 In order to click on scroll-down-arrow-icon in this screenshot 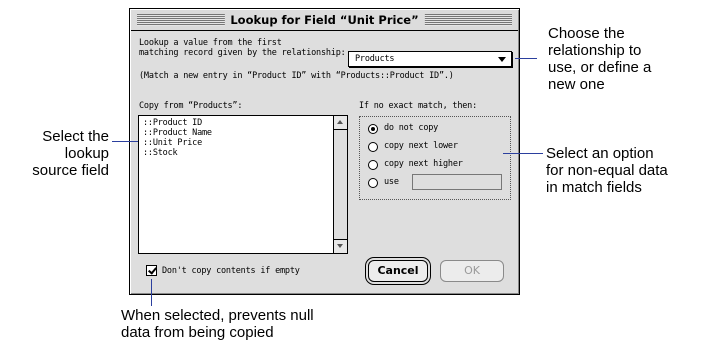, I will do `click(340, 246)`.